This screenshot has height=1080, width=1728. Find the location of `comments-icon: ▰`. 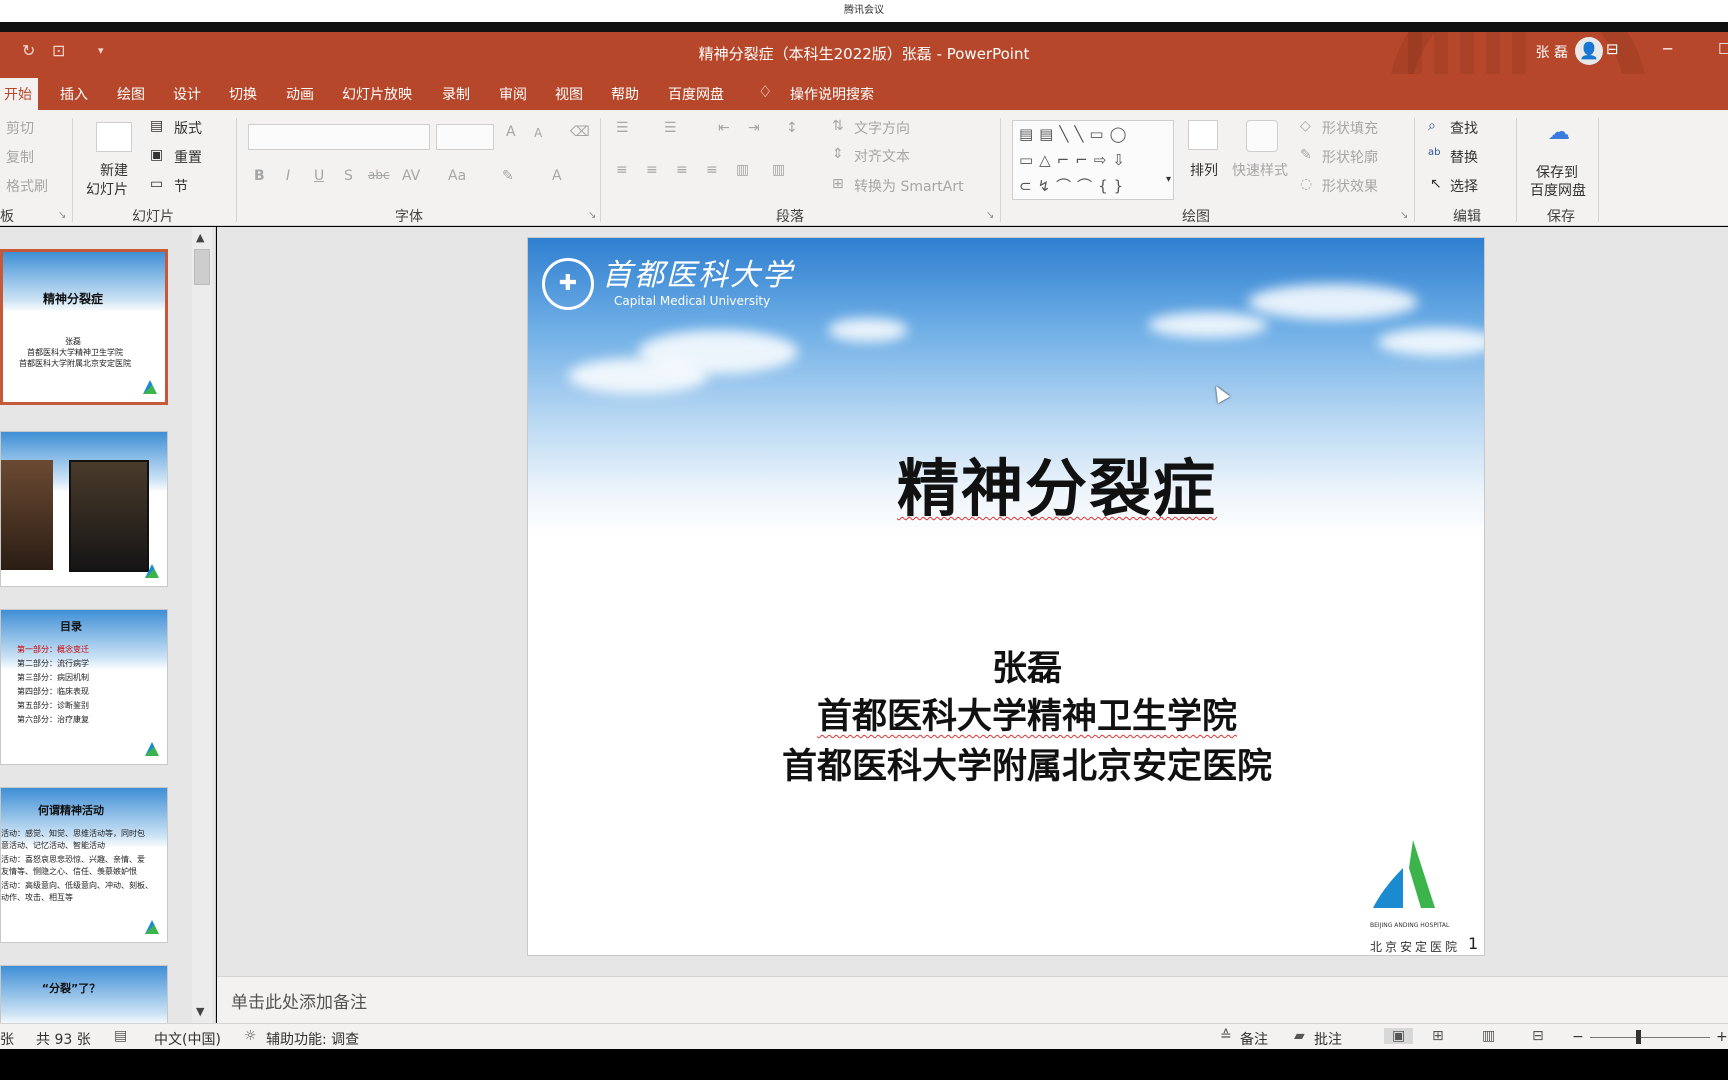

comments-icon: ▰ is located at coordinates (1299, 1036).